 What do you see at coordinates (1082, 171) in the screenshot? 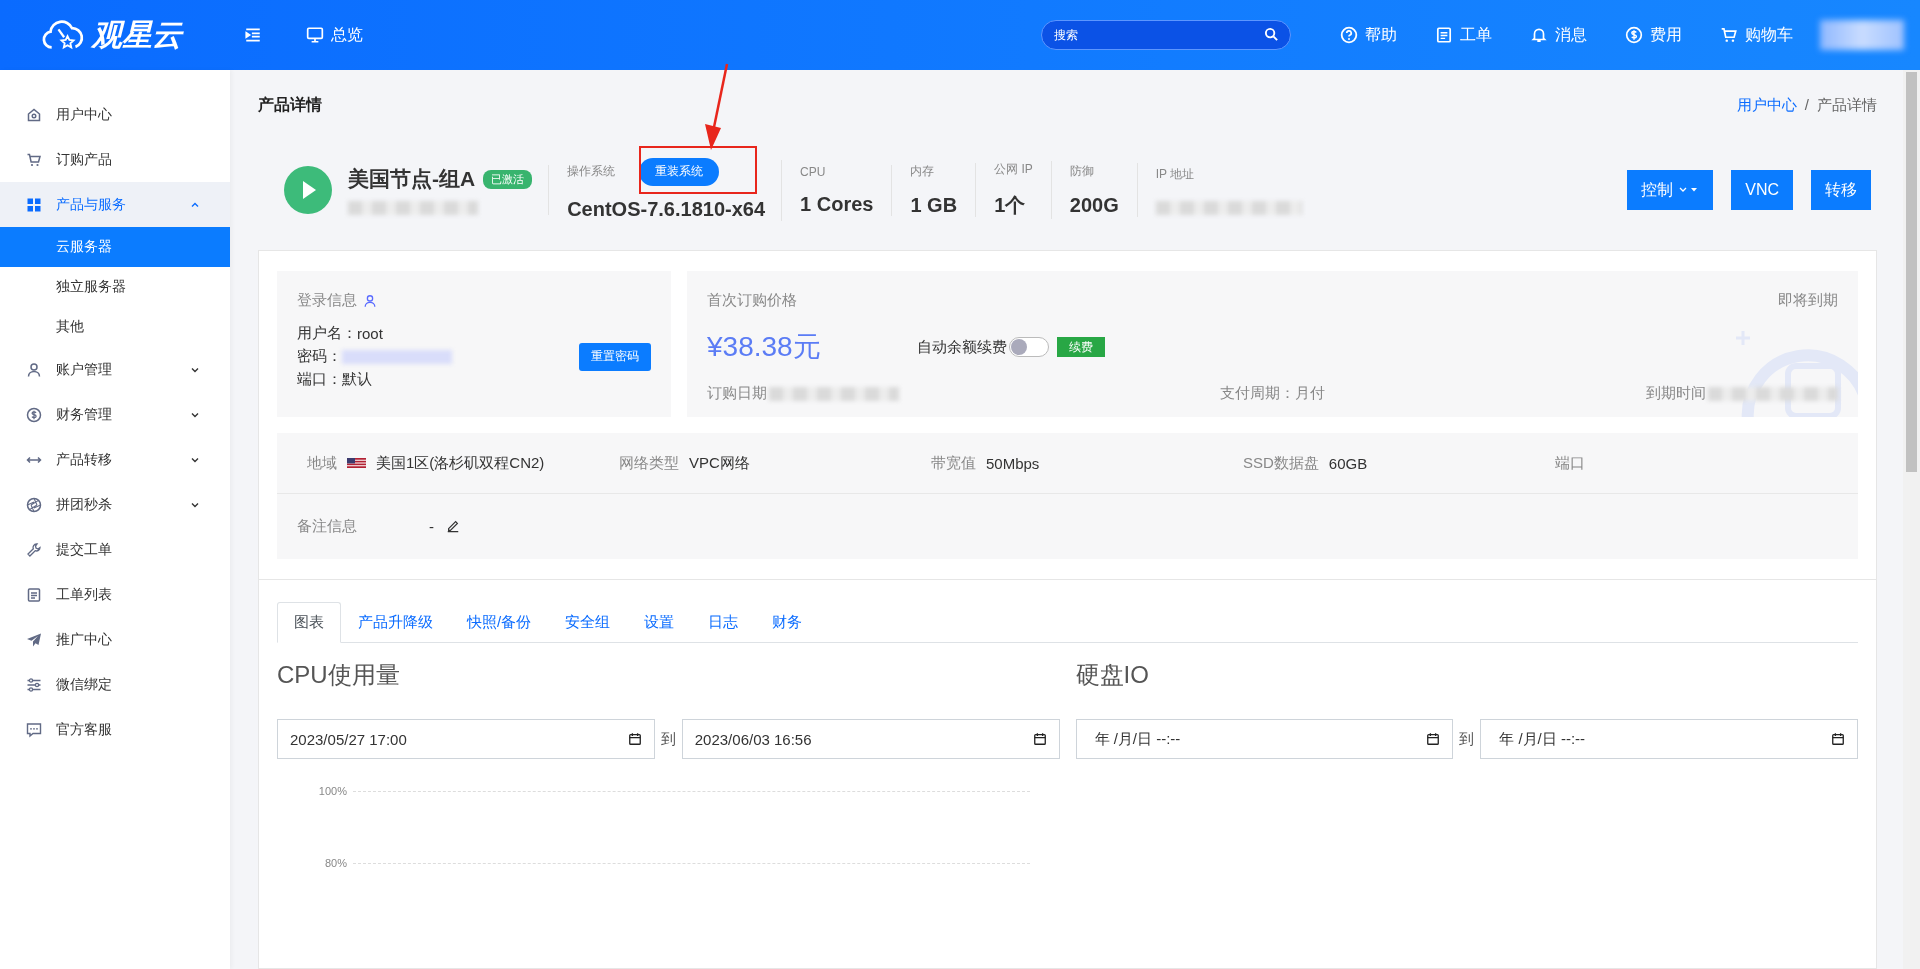
I see `spec-label: 防御` at bounding box center [1082, 171].